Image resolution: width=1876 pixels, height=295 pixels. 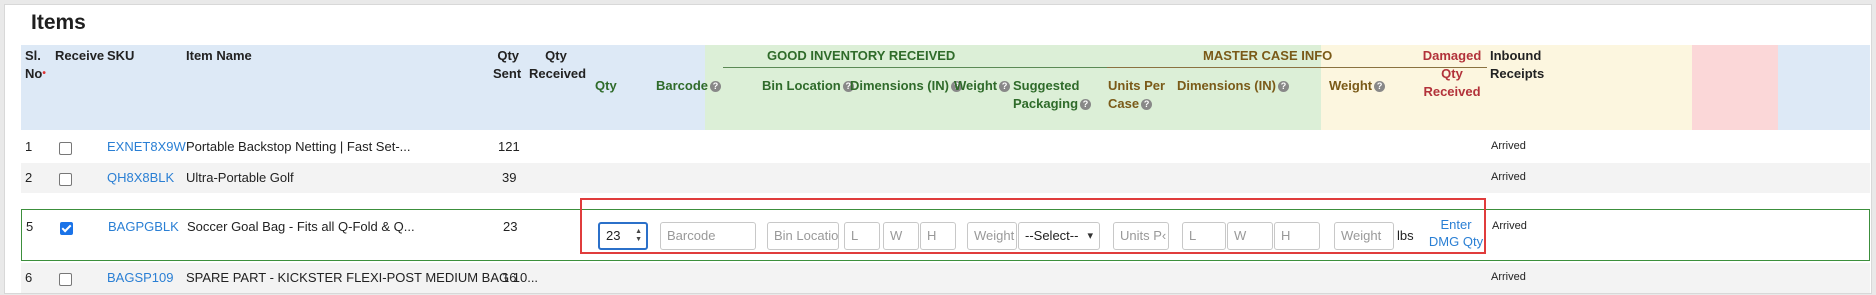 What do you see at coordinates (1824, 87) in the screenshot?
I see `header-band-inbound` at bounding box center [1824, 87].